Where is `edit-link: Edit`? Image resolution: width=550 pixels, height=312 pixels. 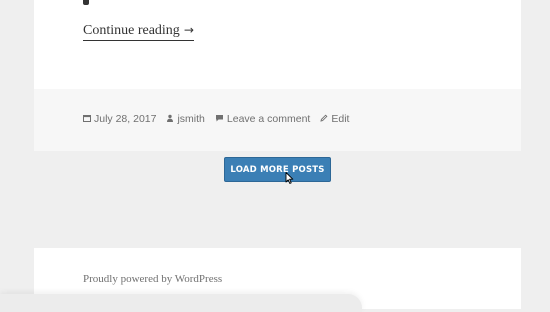
edit-link: Edit is located at coordinates (334, 119).